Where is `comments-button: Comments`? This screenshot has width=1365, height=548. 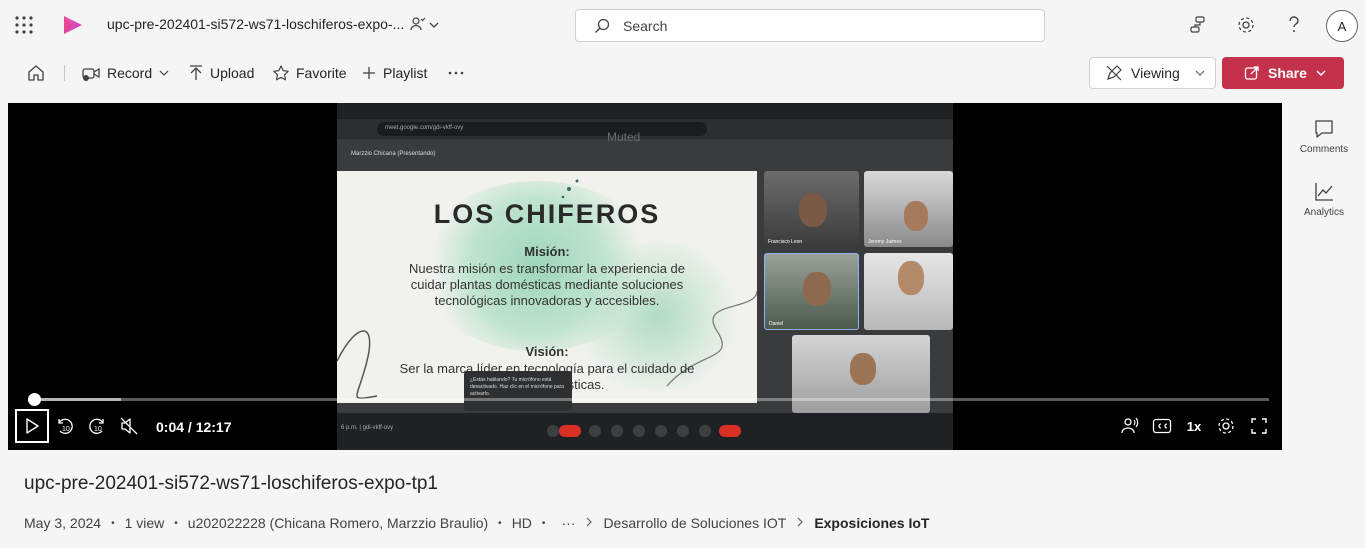 comments-button: Comments is located at coordinates (1324, 136).